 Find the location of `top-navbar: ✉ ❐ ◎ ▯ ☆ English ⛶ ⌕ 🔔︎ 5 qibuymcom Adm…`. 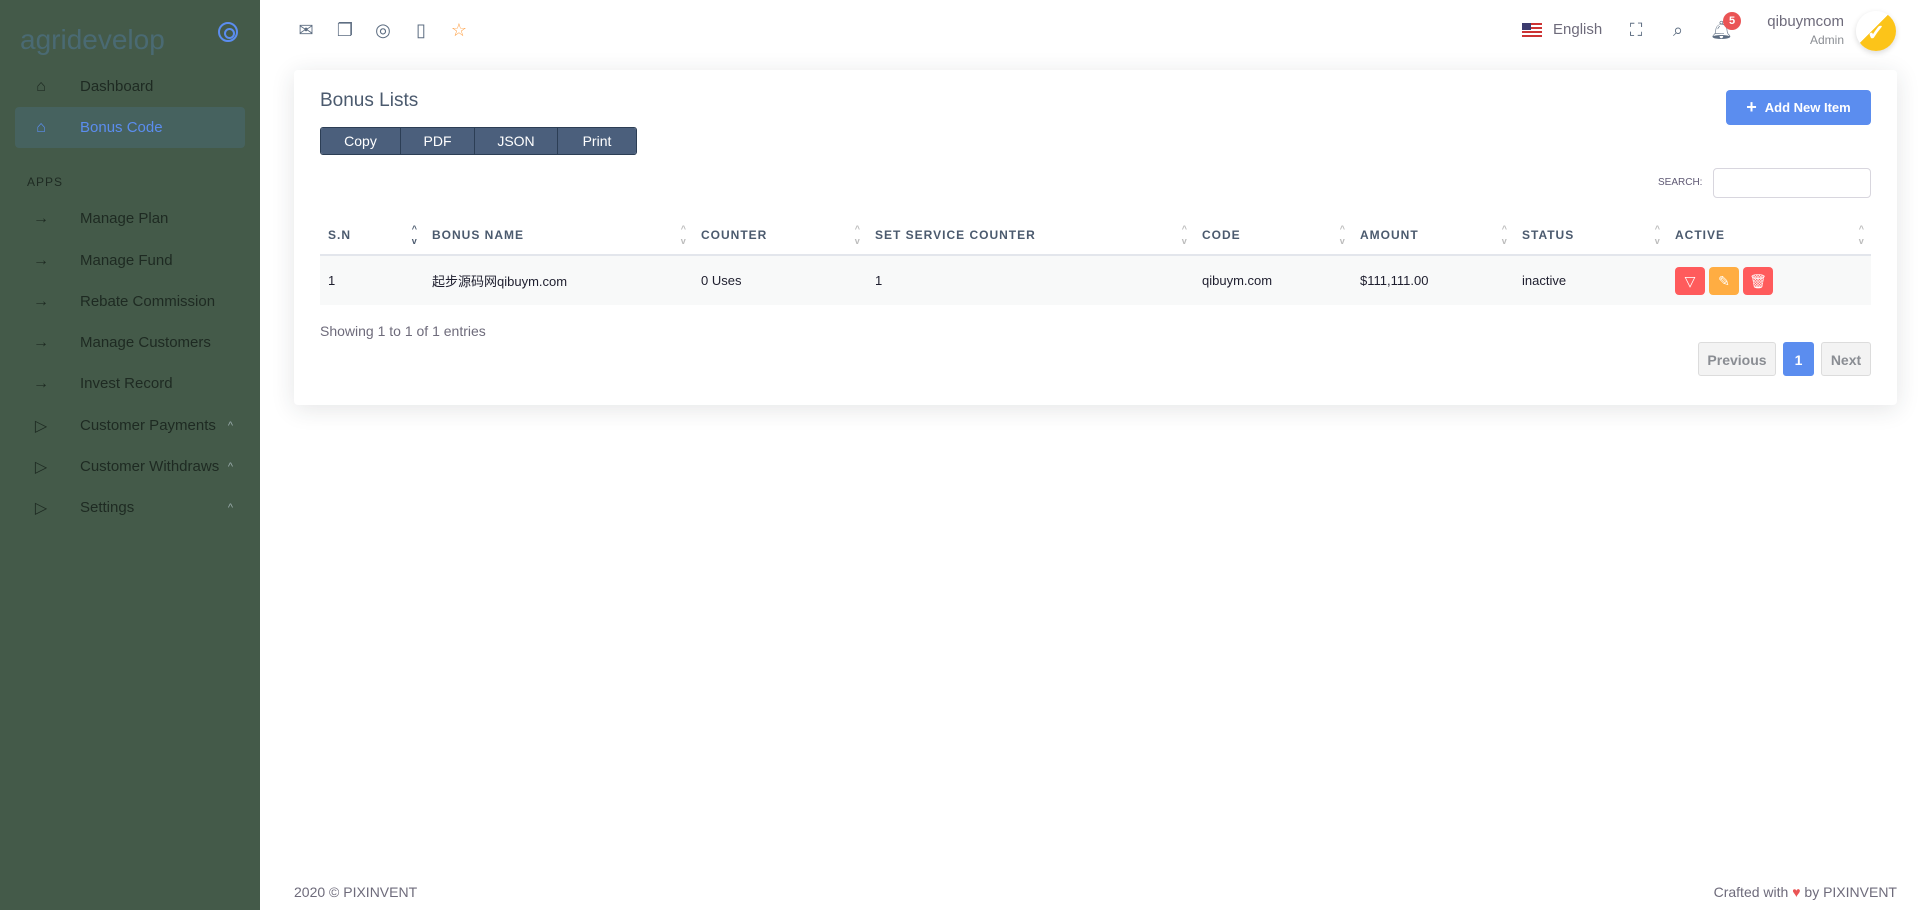

top-navbar: ✉ ❐ ◎ ▯ ☆ English ⛶ ⌕ 🔔︎ 5 qibuymcom Adm… is located at coordinates (1090, 31).